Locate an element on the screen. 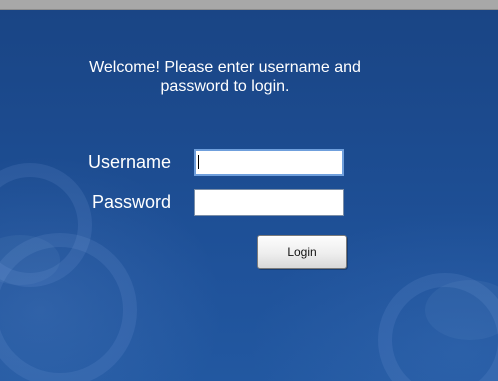 Image resolution: width=498 pixels, height=381 pixels. top-bar is located at coordinates (249, 5).